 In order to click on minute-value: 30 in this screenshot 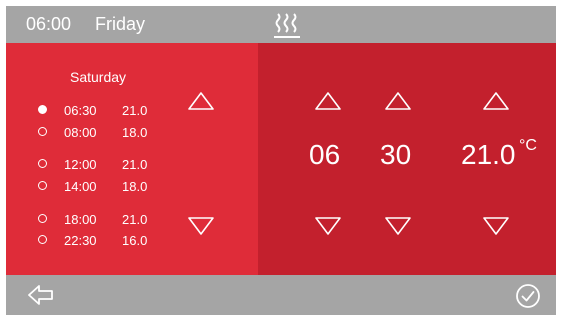, I will do `click(395, 155)`.